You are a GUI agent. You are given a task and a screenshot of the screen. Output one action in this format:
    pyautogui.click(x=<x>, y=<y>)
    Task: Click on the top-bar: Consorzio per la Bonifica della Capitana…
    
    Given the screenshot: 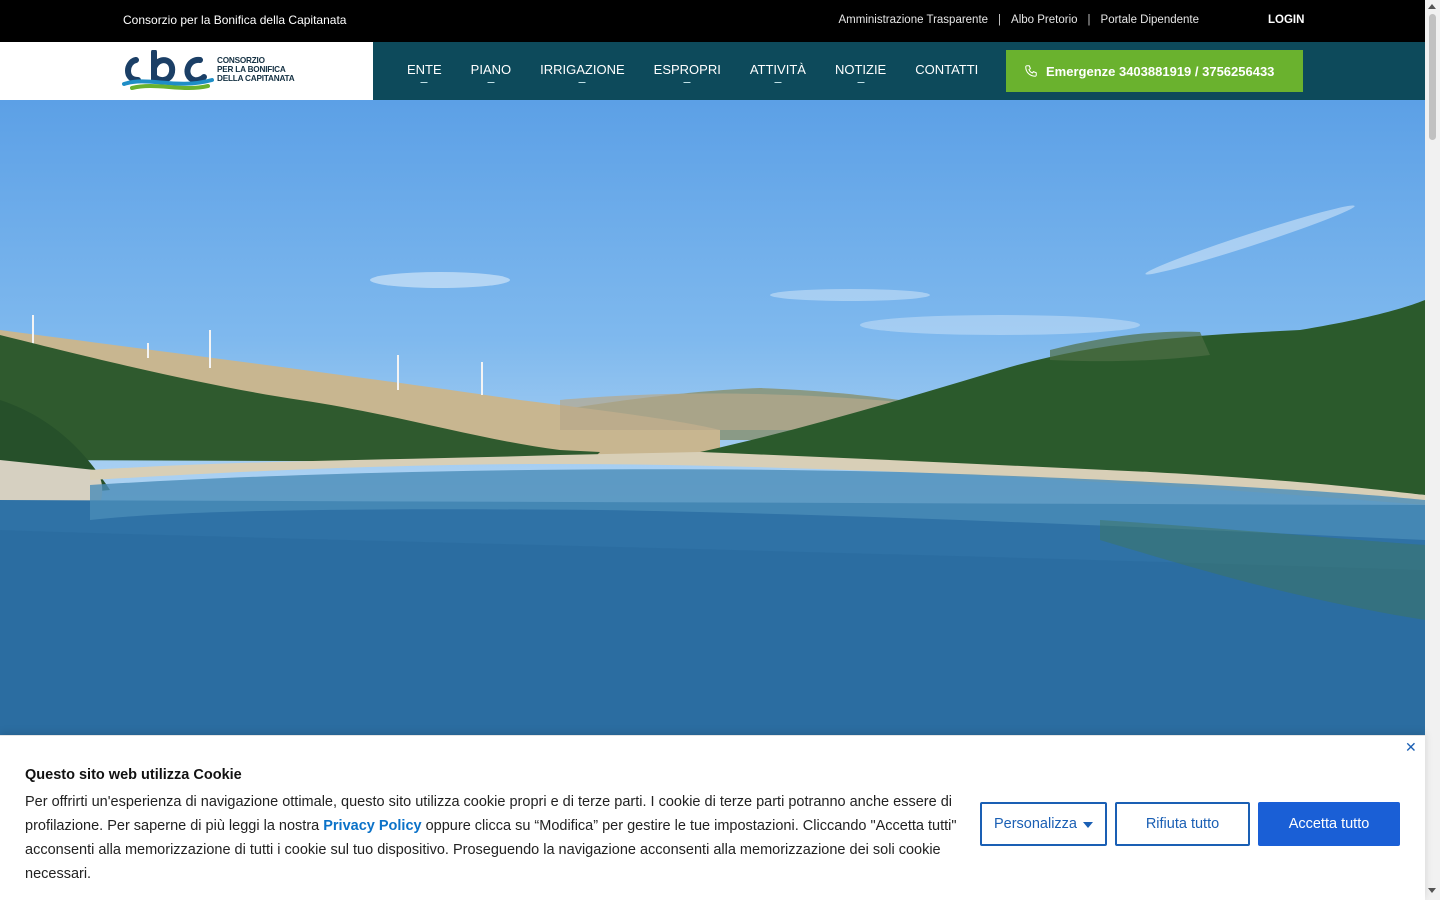 What is the action you would take?
    pyautogui.click(x=712, y=21)
    